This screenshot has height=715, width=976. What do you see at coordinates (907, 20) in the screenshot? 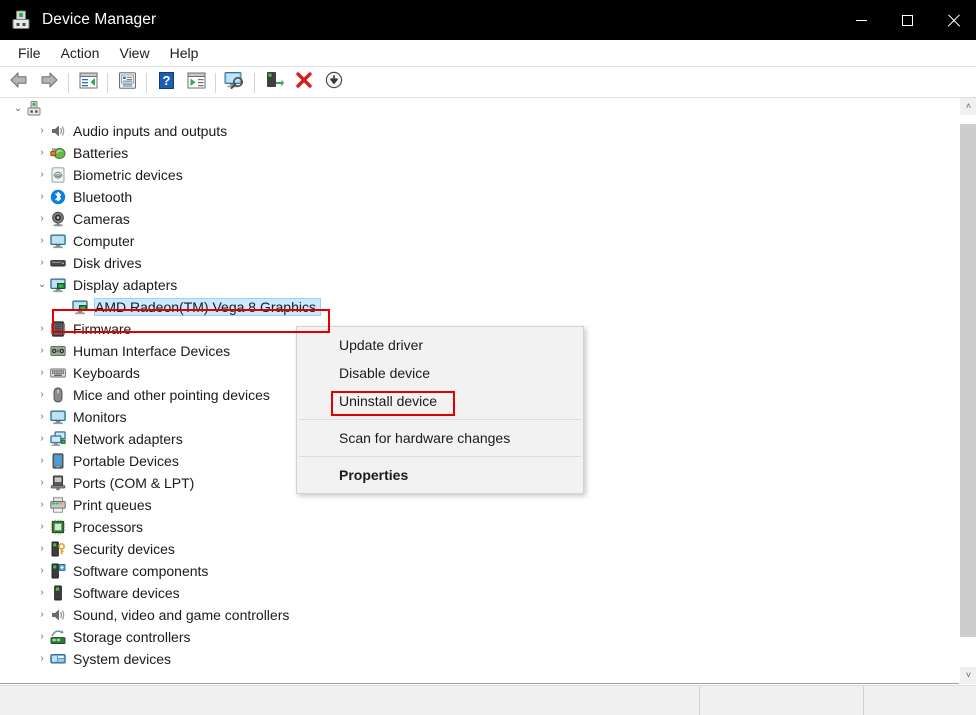
I see `maximize-button` at bounding box center [907, 20].